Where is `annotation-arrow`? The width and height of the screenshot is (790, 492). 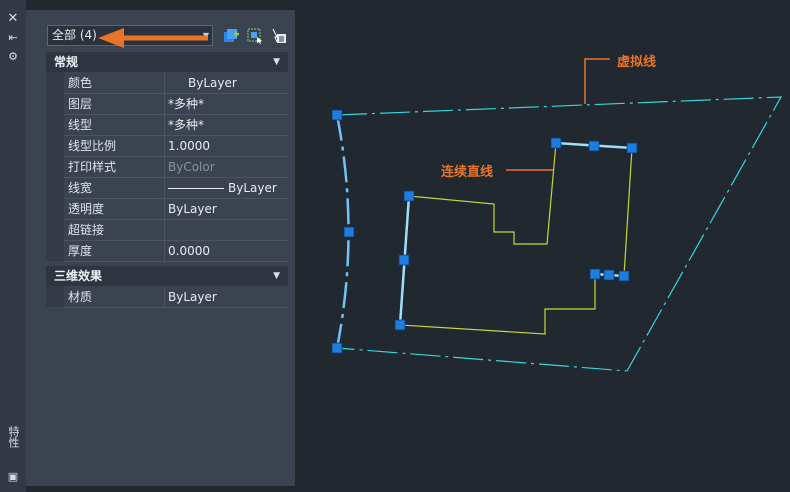 annotation-arrow is located at coordinates (153, 38).